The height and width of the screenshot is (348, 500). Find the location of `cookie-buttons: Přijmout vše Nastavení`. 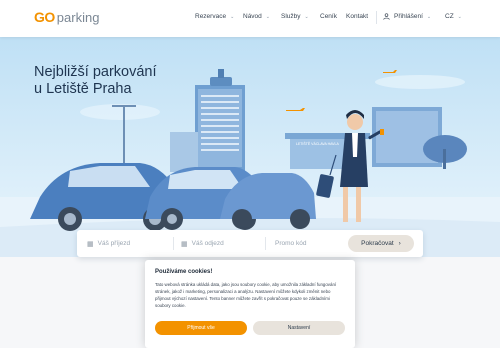

cookie-buttons: Přijmout vše Nastavení is located at coordinates (250, 328).